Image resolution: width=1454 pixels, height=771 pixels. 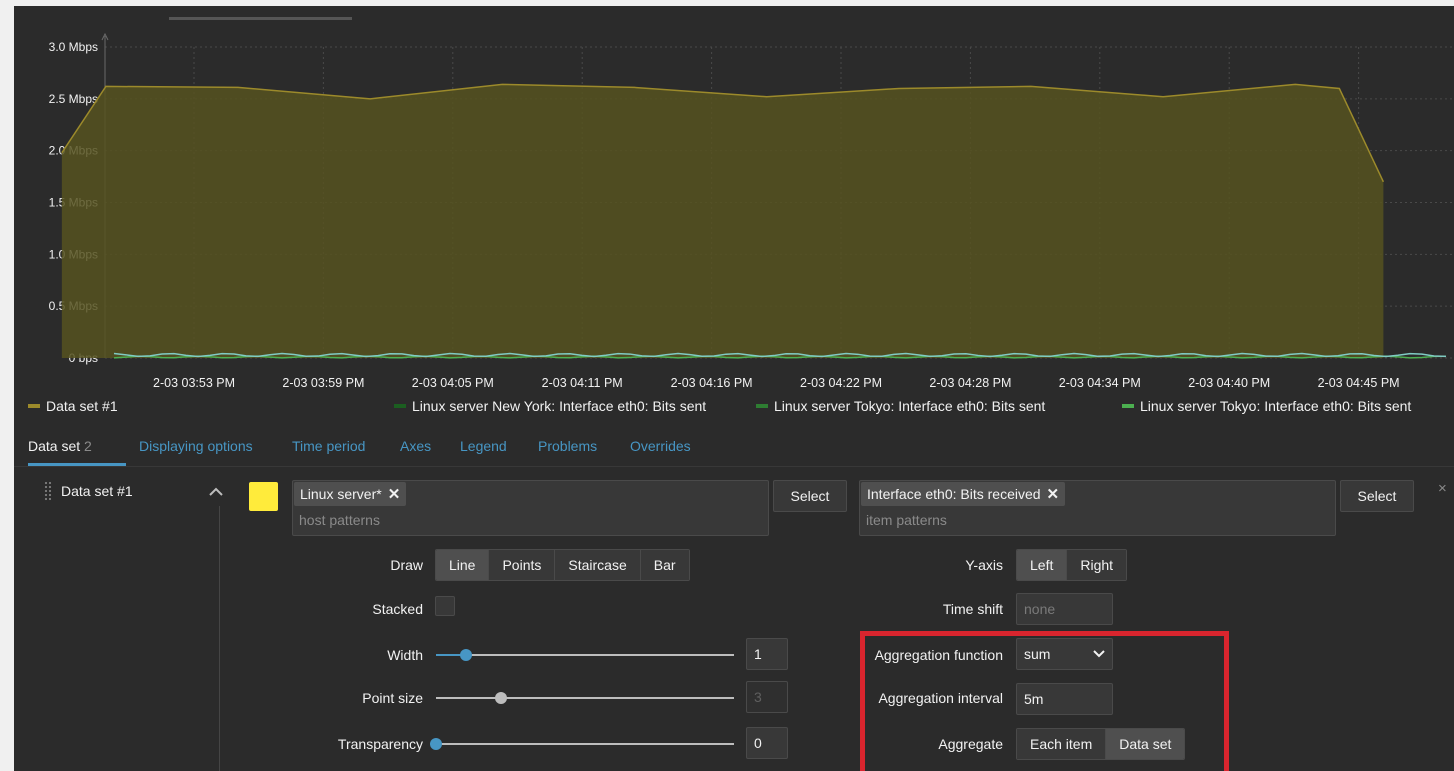 I want to click on x-tick-label: 2-03 04:45 PM, so click(x=1359, y=383).